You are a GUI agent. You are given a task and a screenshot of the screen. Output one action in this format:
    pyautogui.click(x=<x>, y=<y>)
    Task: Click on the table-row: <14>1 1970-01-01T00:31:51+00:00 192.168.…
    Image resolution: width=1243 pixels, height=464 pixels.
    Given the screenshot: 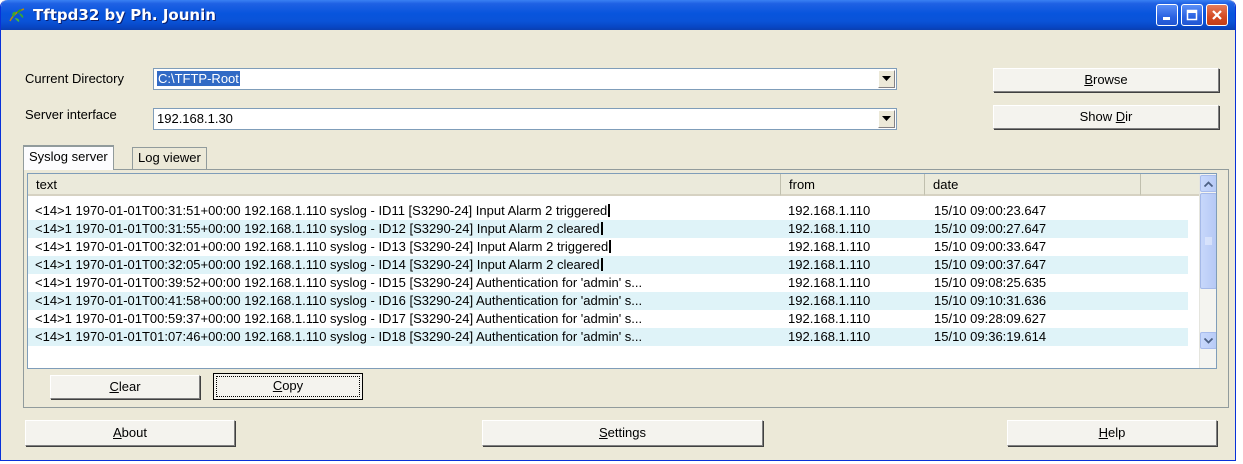 What is the action you would take?
    pyautogui.click(x=608, y=211)
    